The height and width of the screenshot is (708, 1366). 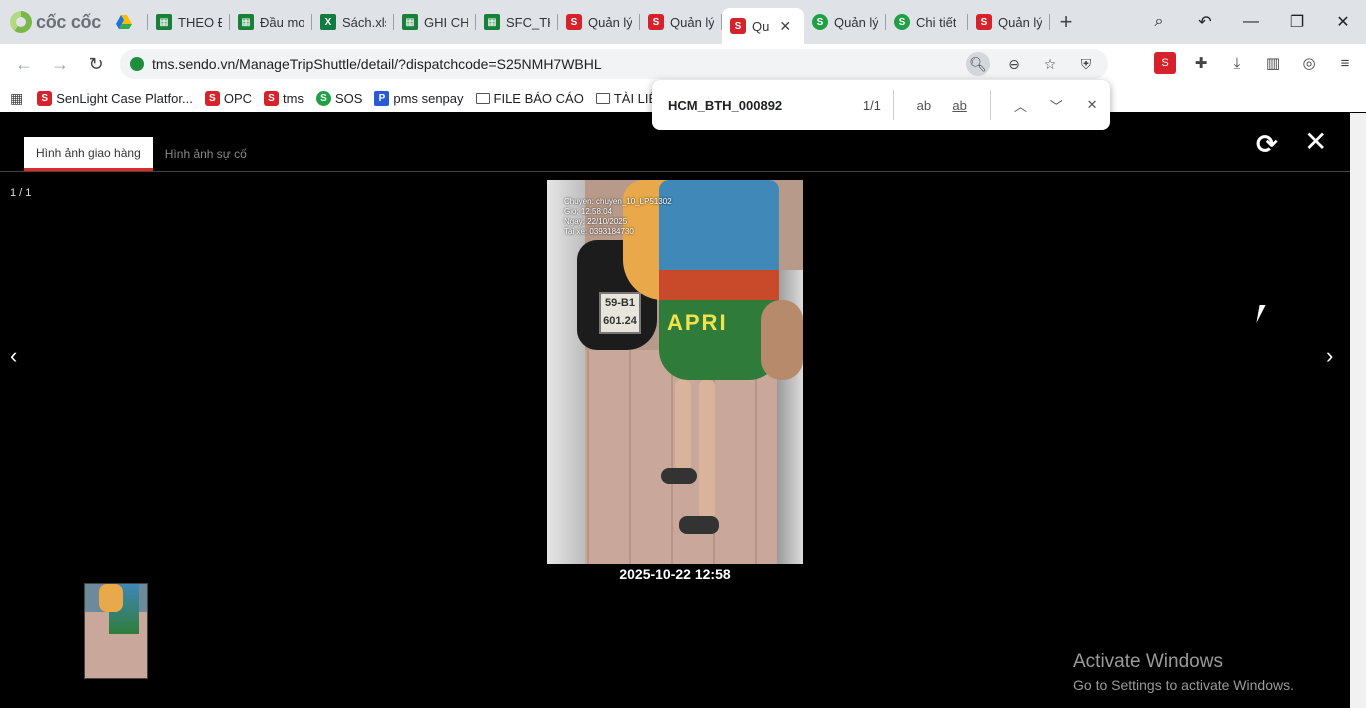 I want to click on browser-tab: ▦ Đầu mơ, so click(x=271, y=22).